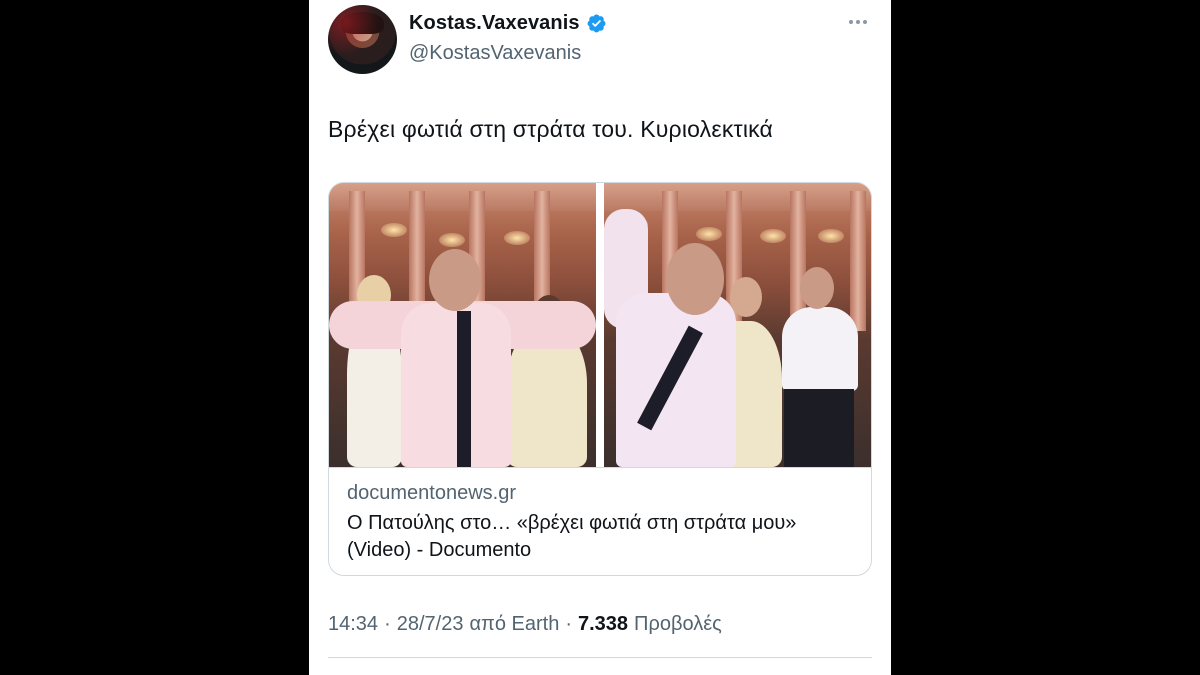 Image resolution: width=1200 pixels, height=675 pixels. What do you see at coordinates (737, 325) in the screenshot?
I see `card-photo-right` at bounding box center [737, 325].